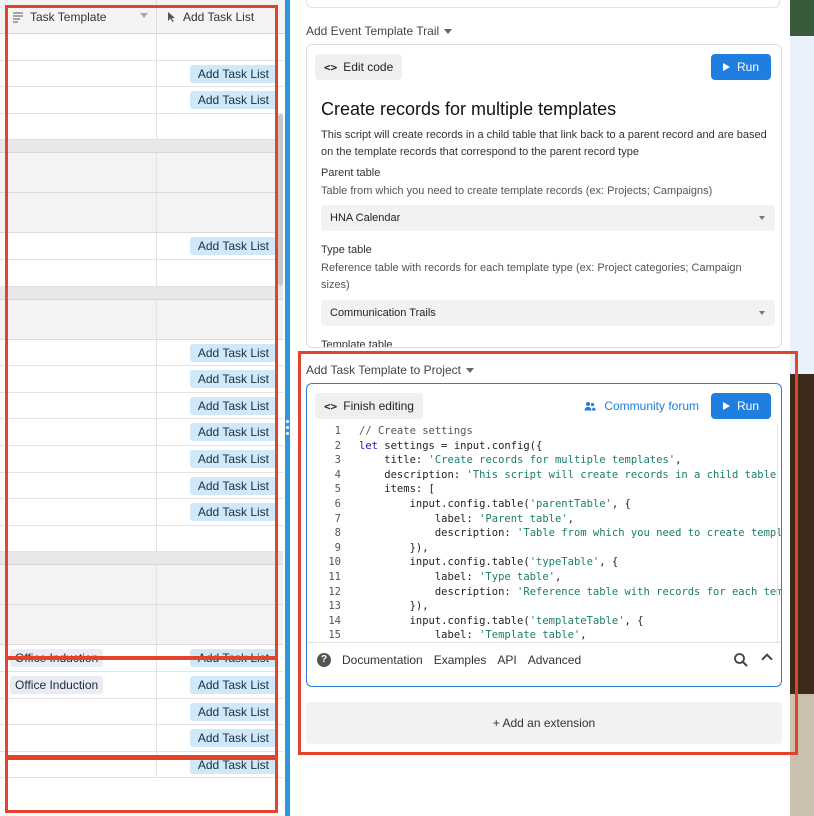 The width and height of the screenshot is (814, 816). I want to click on code-line: 7 label: 'Parent table',, so click(440, 519).